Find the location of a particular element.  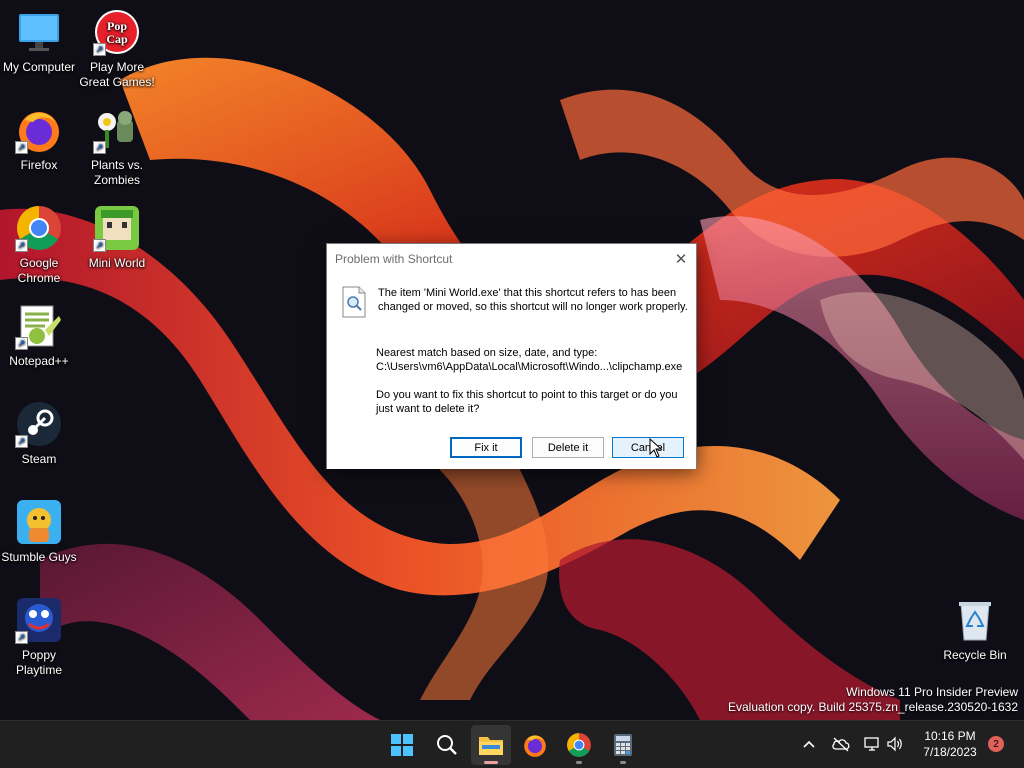

desktop-icon-label: Plants vs. Zombies is located at coordinates (117, 172).